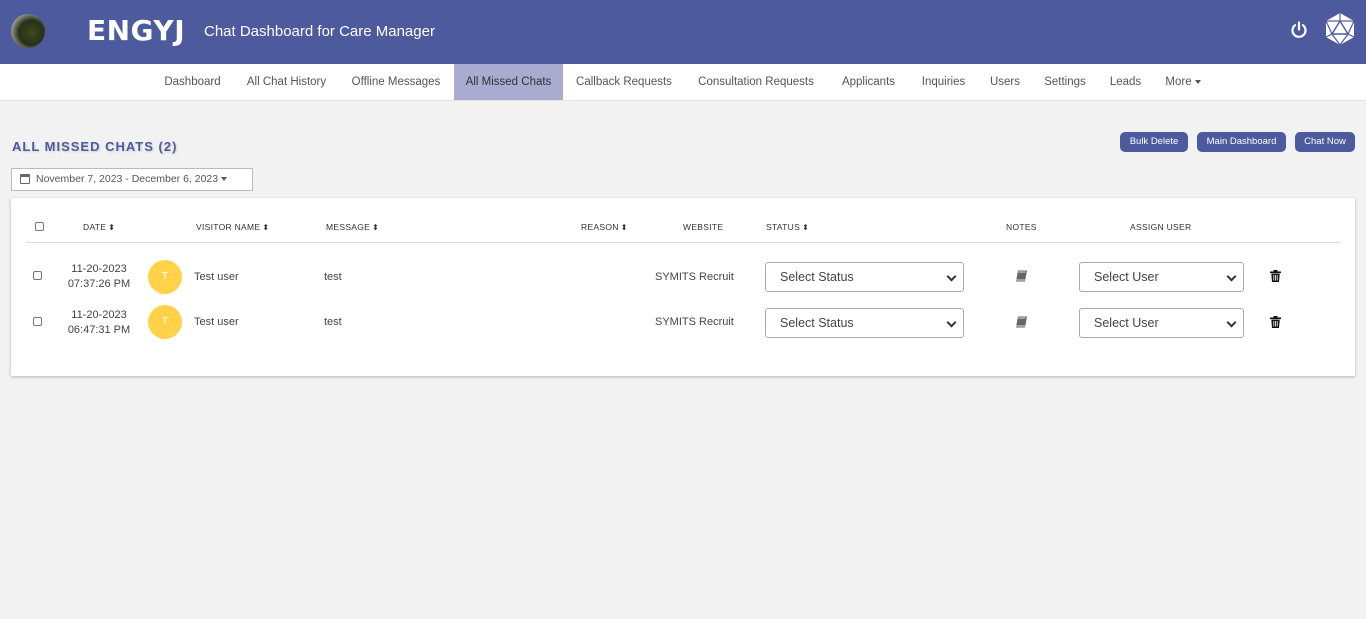  I want to click on column-header-visitor-name-label: VISITOR NAME, so click(228, 227).